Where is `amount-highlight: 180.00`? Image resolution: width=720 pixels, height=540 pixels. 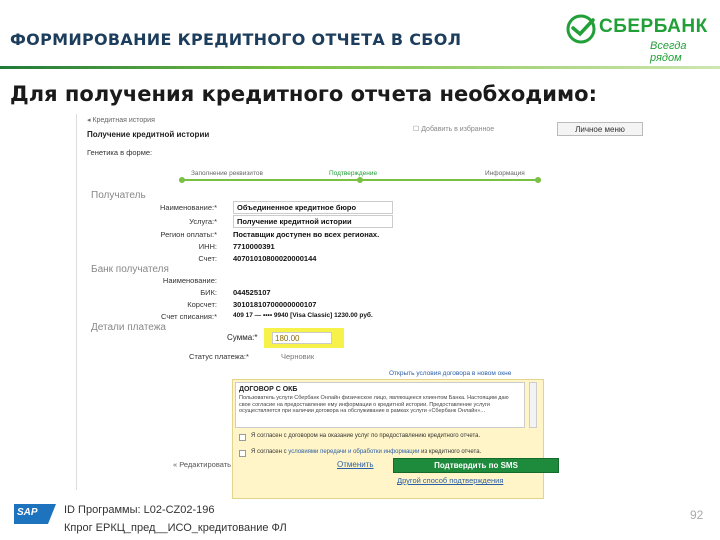
amount-highlight: 180.00 is located at coordinates (304, 338).